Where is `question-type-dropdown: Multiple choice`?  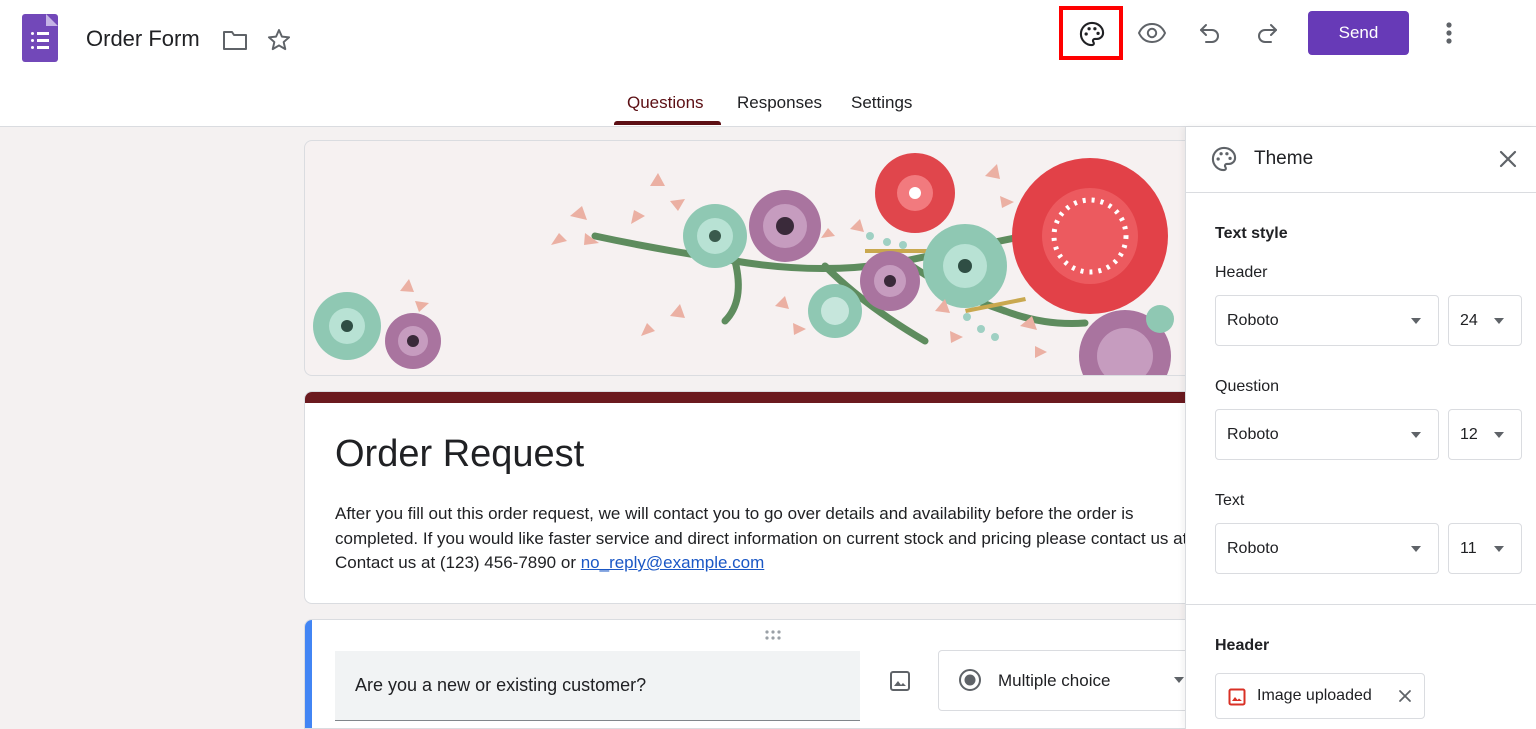
question-type-dropdown: Multiple choice is located at coordinates (1061, 680).